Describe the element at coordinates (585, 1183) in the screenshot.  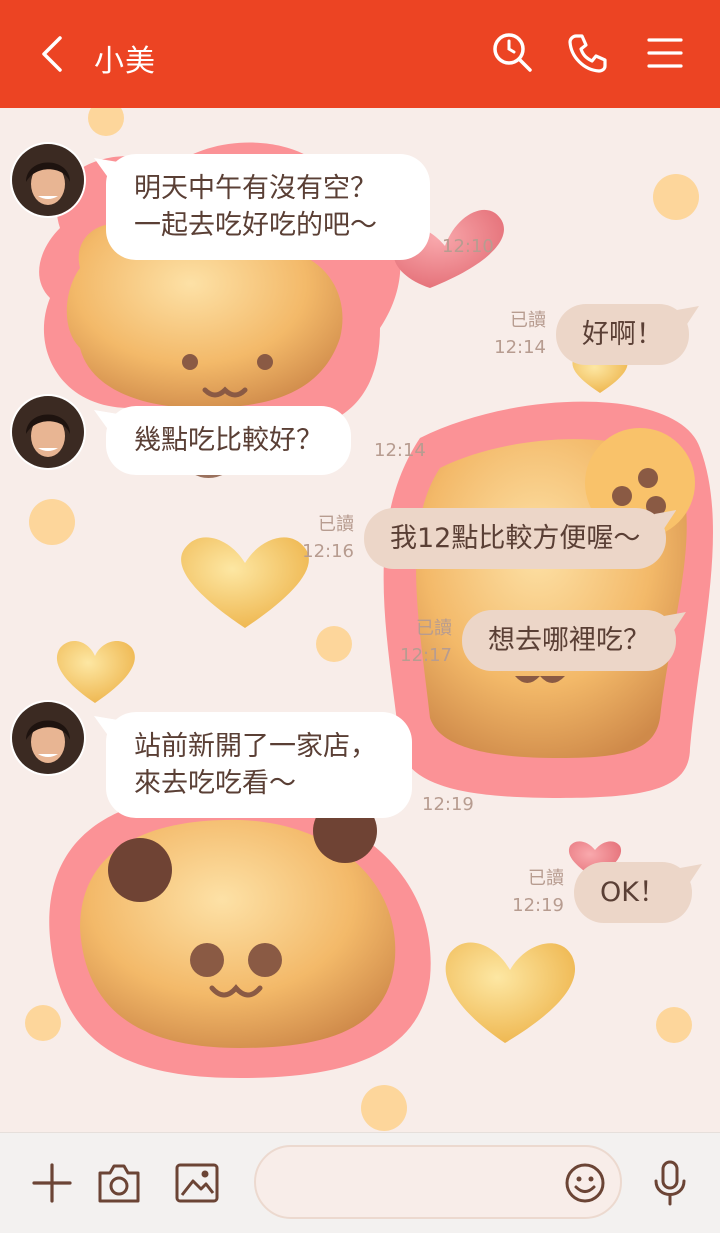
I see `emoji-icon` at that location.